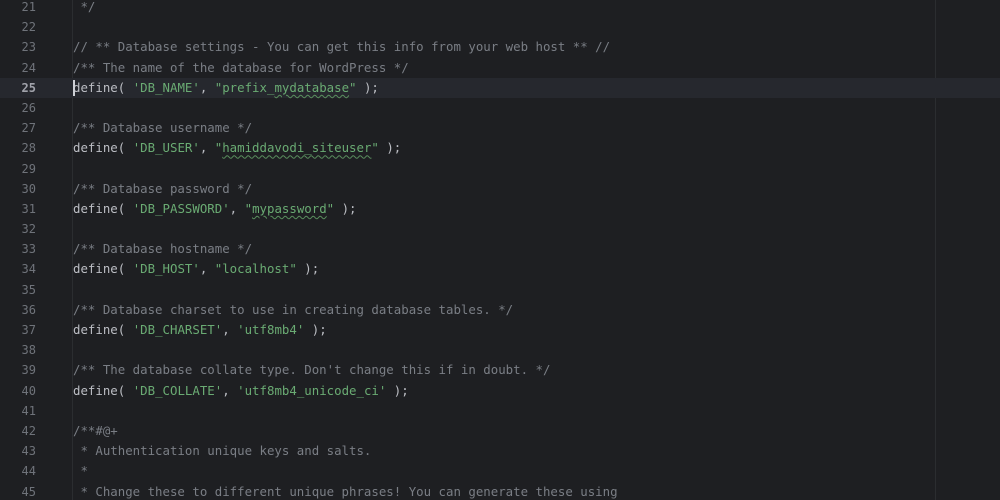 Image resolution: width=1000 pixels, height=500 pixels. I want to click on spellcheck-flagged-token: mydatabase, so click(312, 87).